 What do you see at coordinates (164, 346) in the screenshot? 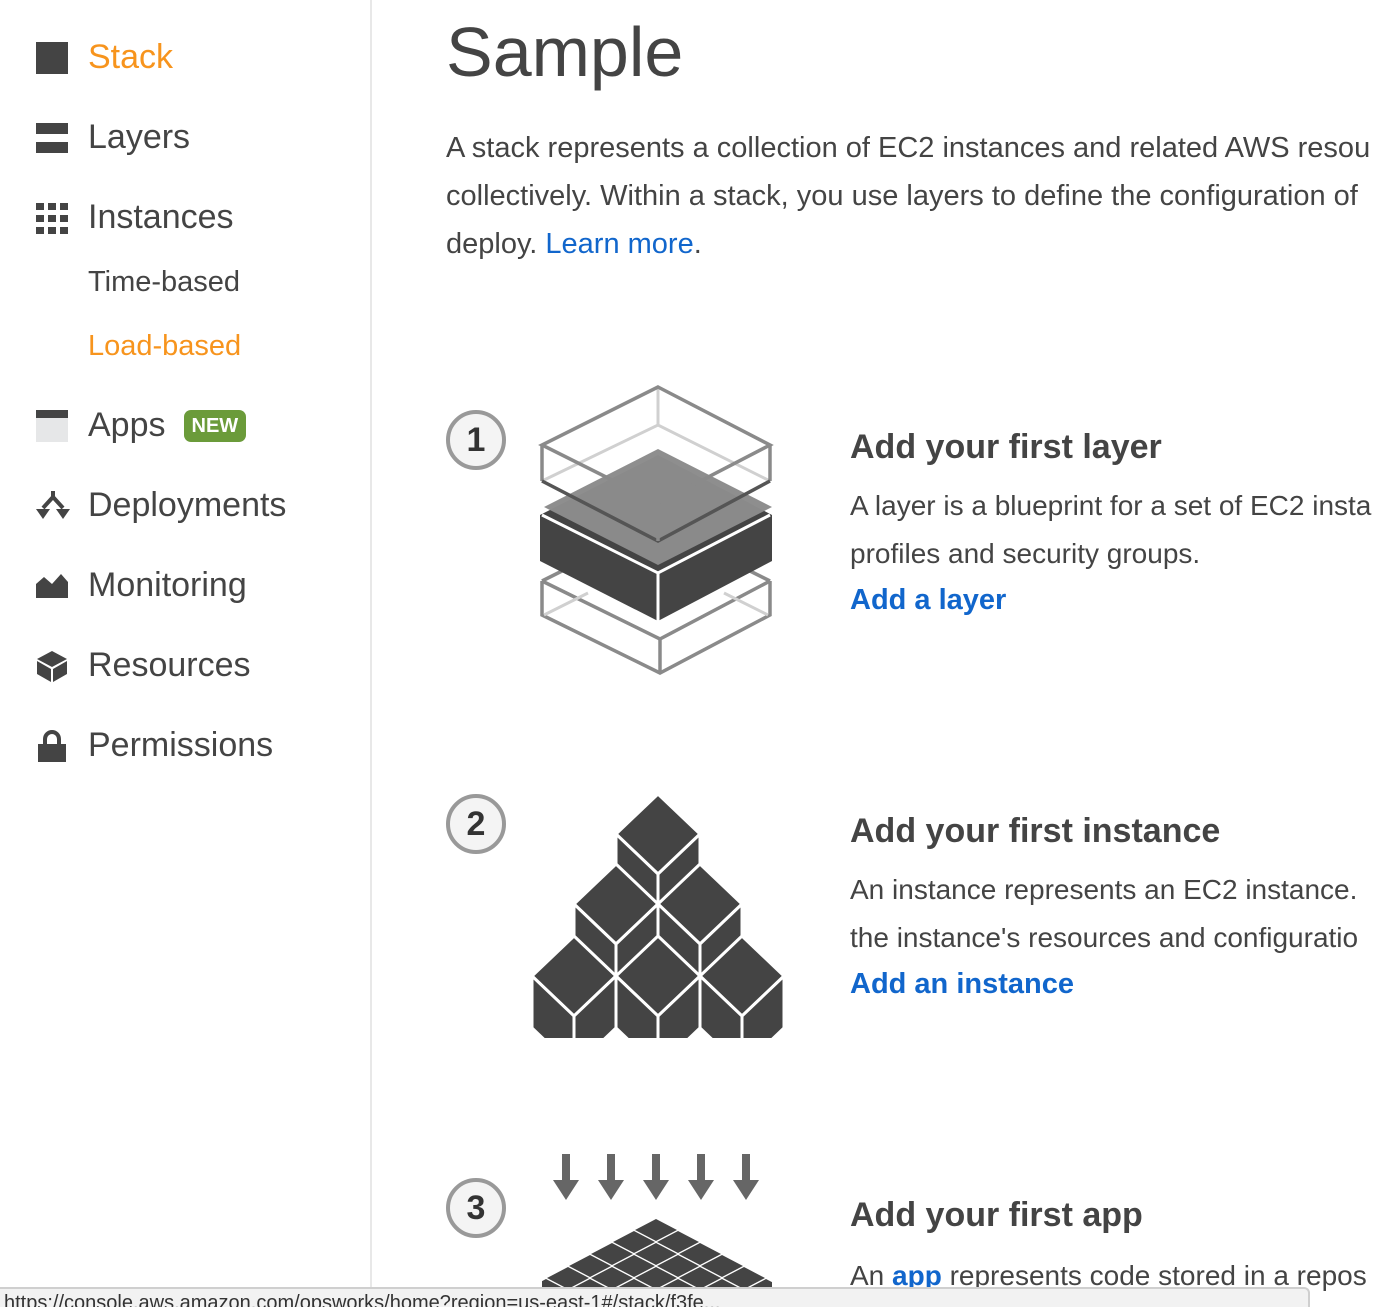
I see `sidebar-subitem-load-based: Load-based` at bounding box center [164, 346].